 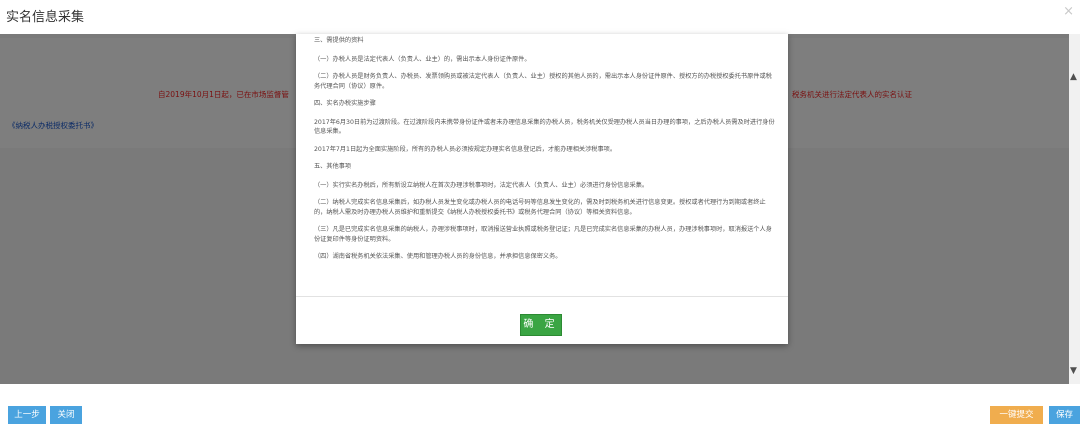 I want to click on footer-toolbar: 上一步 关闭 一键提交 保存, so click(x=540, y=407).